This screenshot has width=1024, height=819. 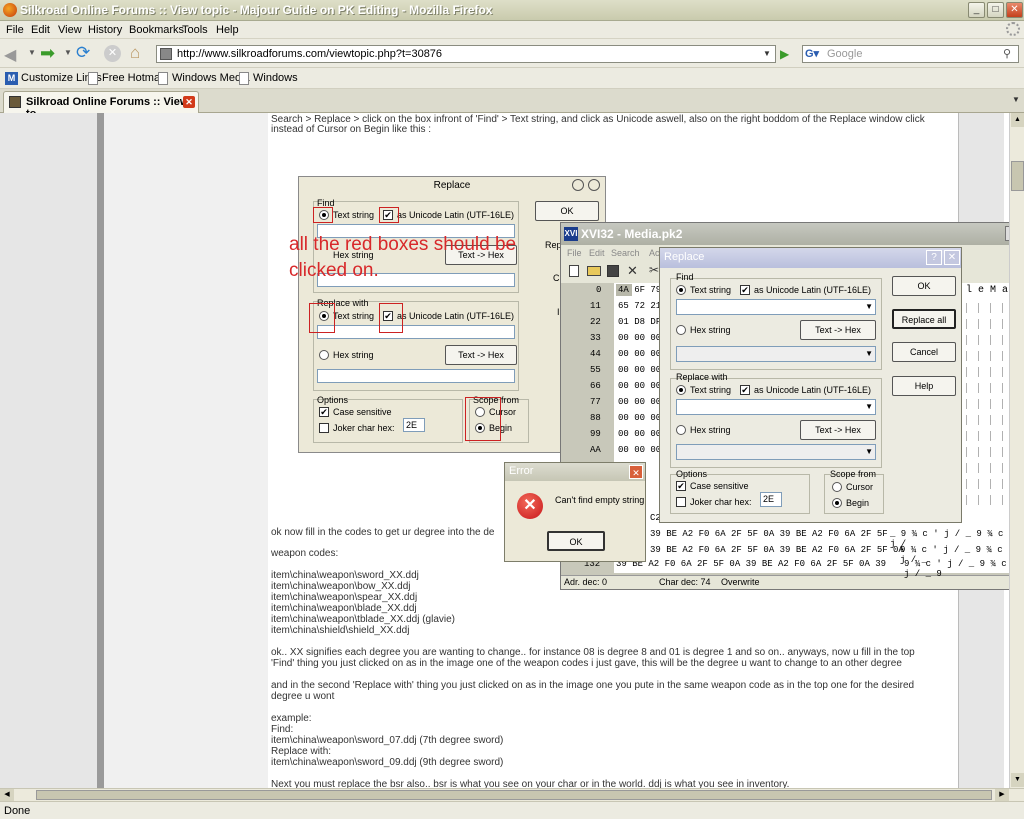 What do you see at coordinates (745, 290) in the screenshot?
I see `find-unicode-checkbox: ✔` at bounding box center [745, 290].